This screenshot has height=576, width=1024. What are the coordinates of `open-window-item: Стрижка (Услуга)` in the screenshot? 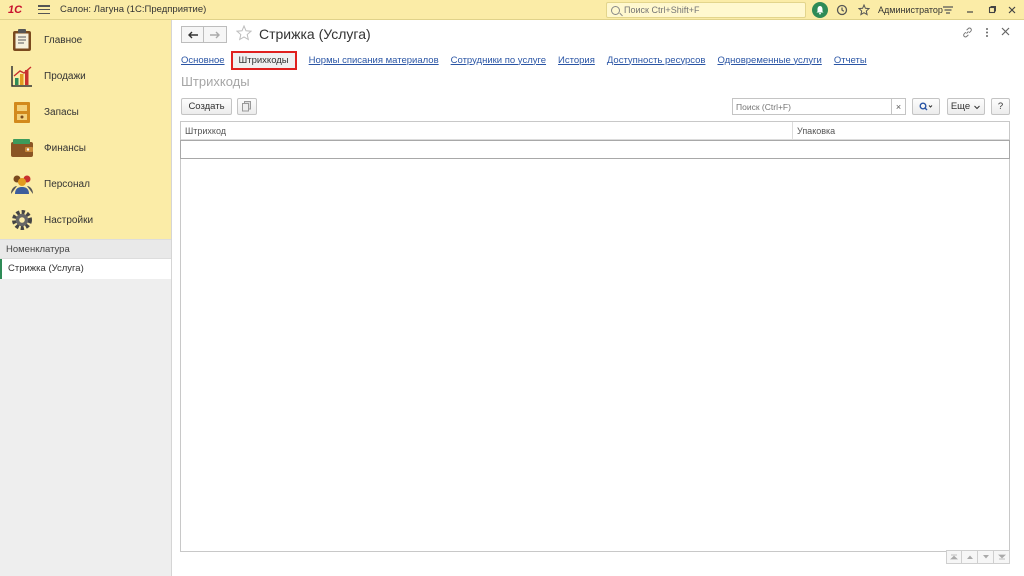 It's located at (85, 269).